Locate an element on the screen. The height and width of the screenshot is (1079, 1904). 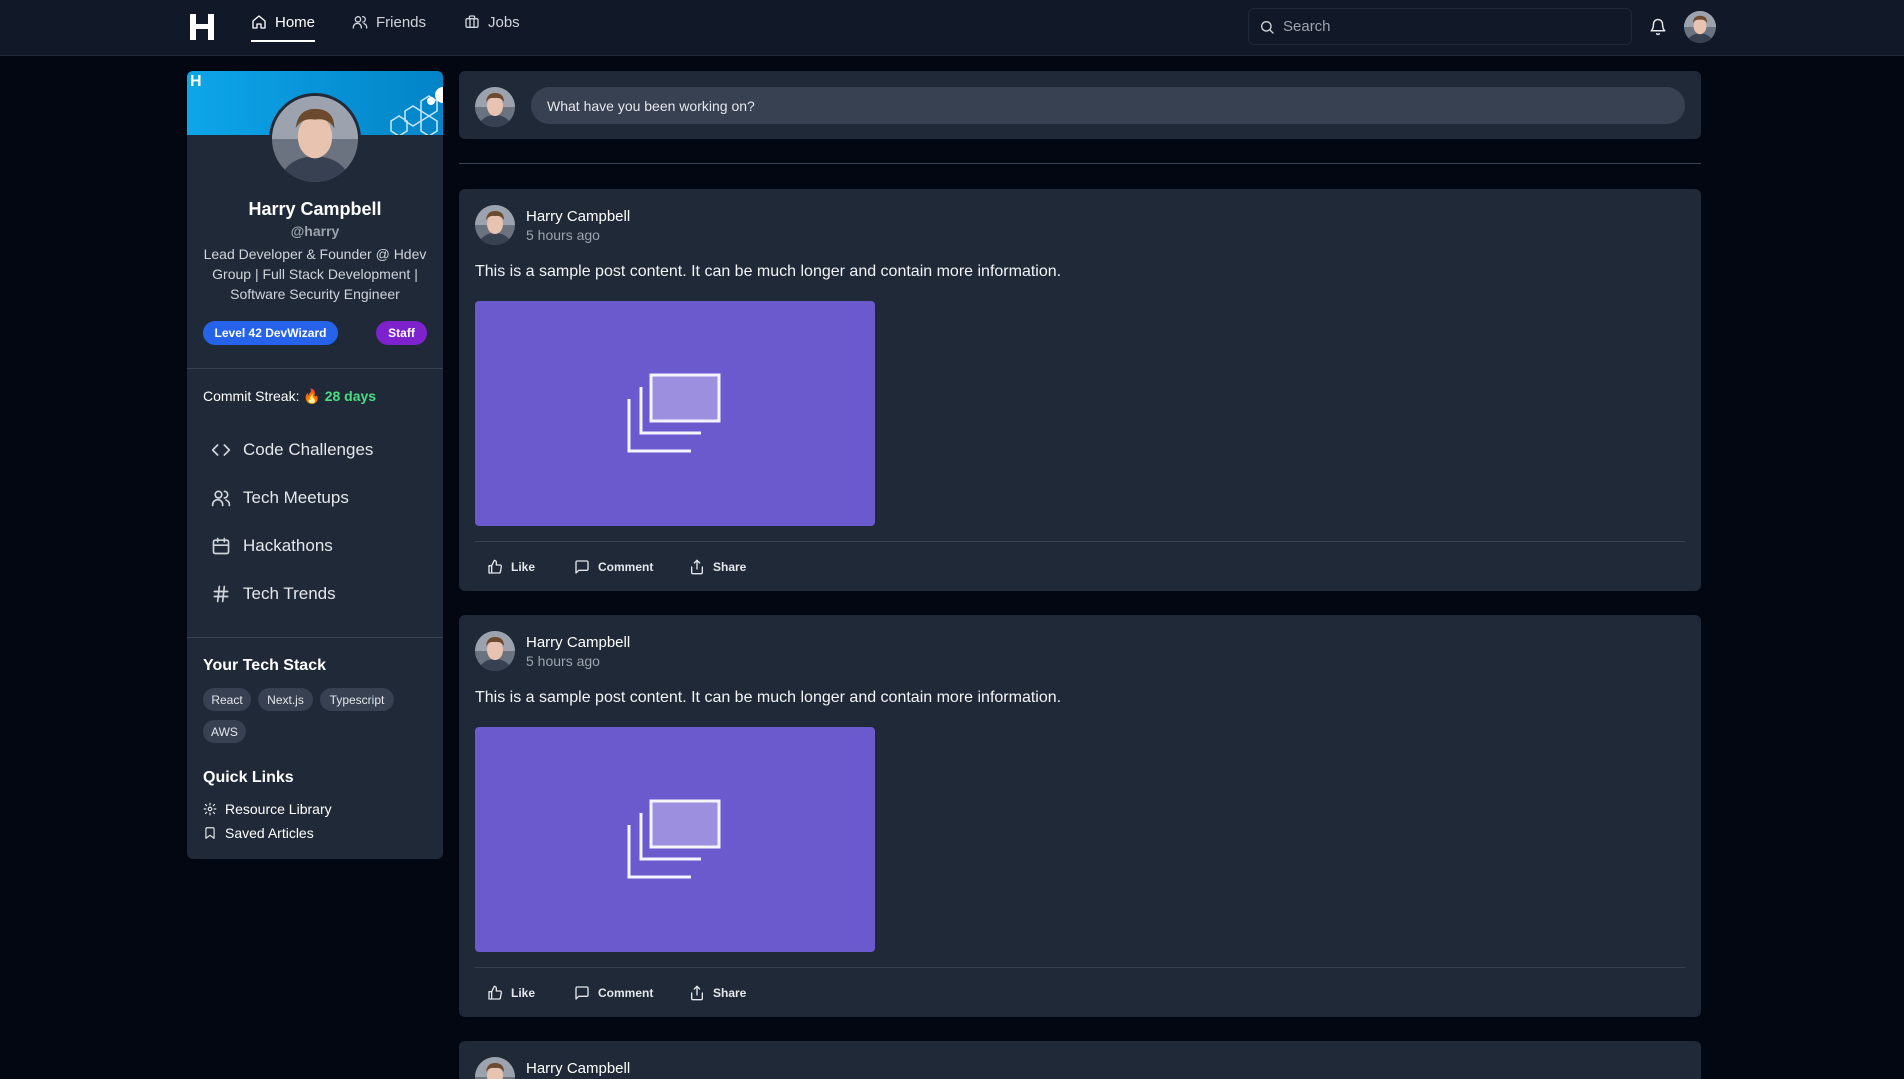
commit-streak: Commit Streak: 🔥 28 days is located at coordinates (289, 396).